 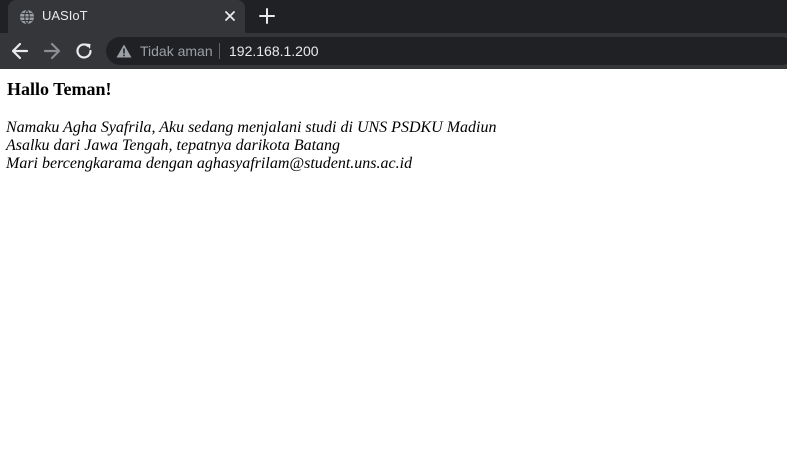 I want to click on omnibox-divider, so click(x=219, y=51).